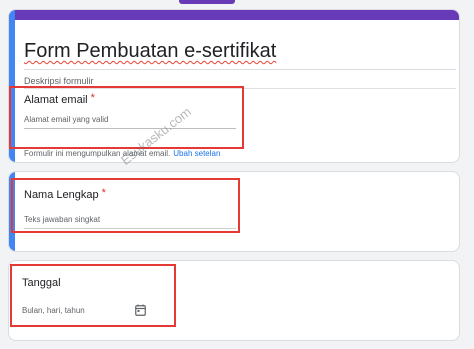 This screenshot has width=474, height=349. What do you see at coordinates (130, 128) in the screenshot?
I see `email-answer-underline` at bounding box center [130, 128].